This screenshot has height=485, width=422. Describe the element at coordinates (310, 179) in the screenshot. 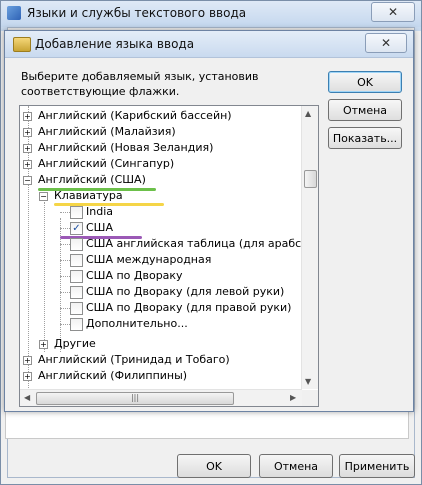

I see `vertical-scroll-thumb` at that location.